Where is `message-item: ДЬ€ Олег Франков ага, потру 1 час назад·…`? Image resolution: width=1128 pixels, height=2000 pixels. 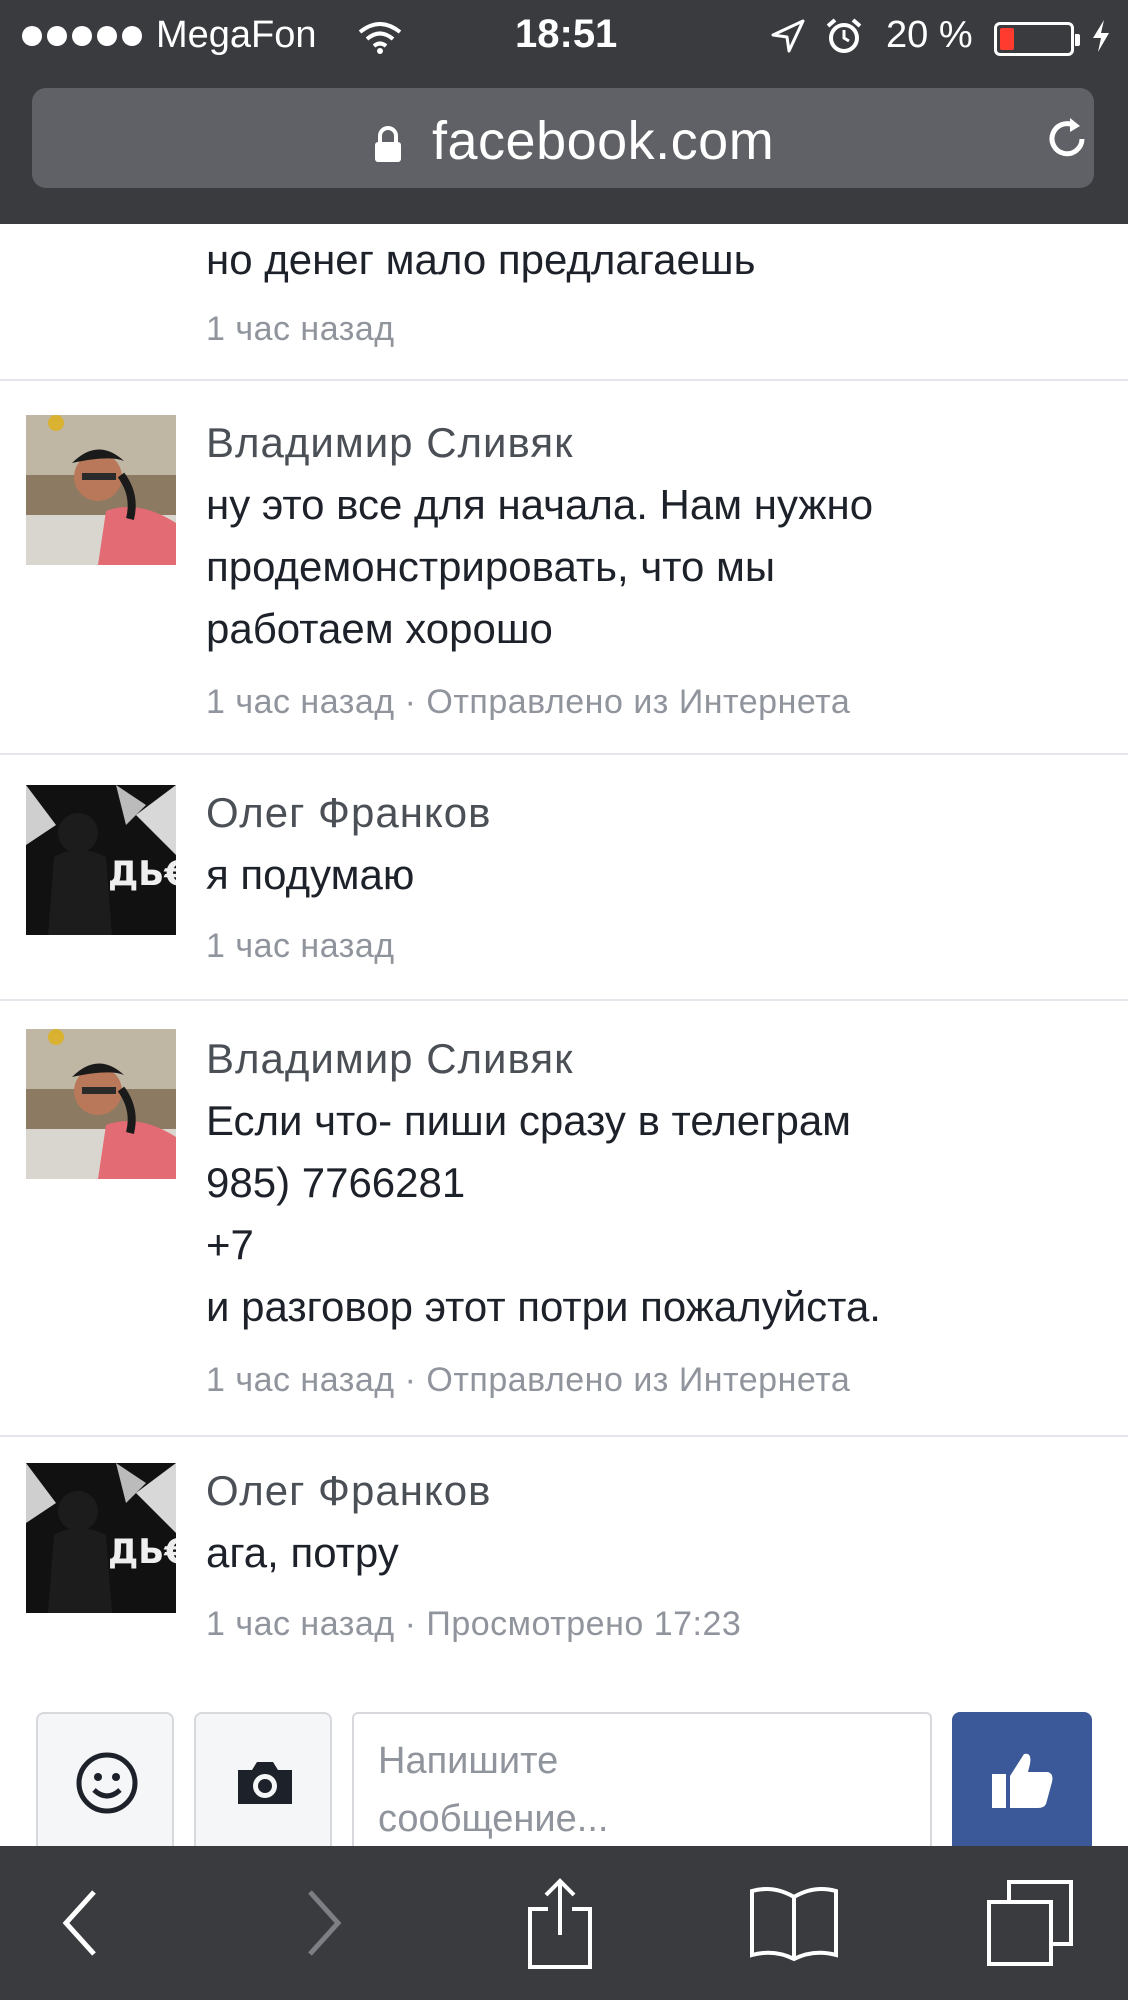
message-item: ДЬ€ Олег Франков ага, потру 1 час назад·… is located at coordinates (564, 1567).